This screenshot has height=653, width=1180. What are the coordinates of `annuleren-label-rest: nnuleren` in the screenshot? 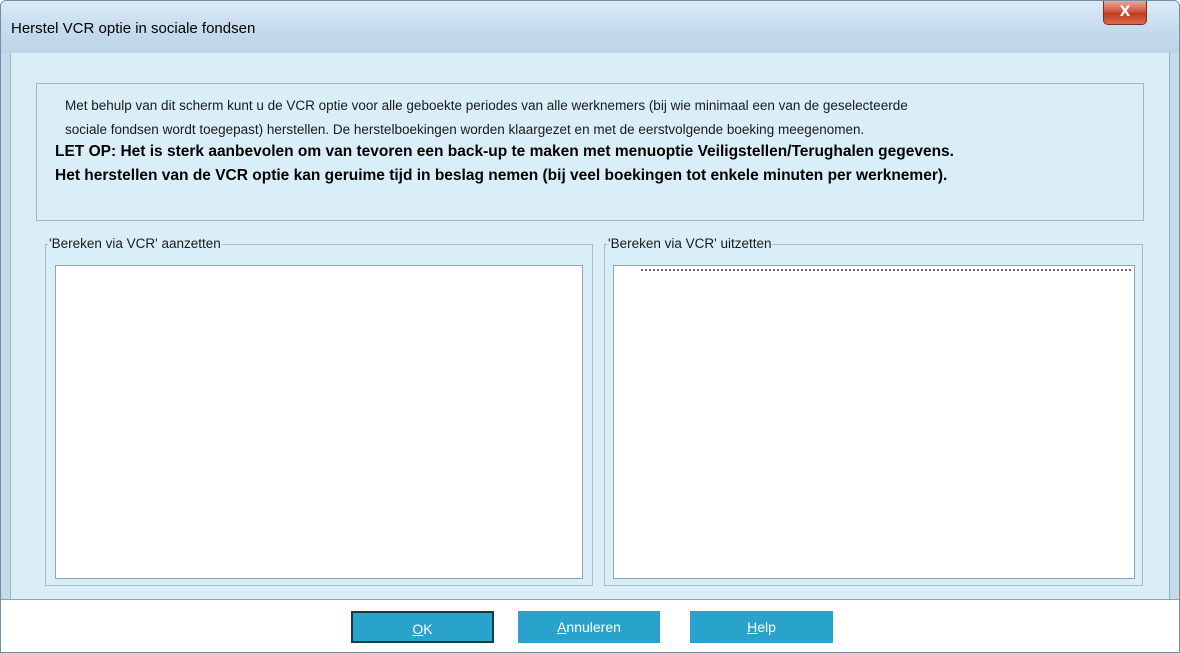 It's located at (593, 627).